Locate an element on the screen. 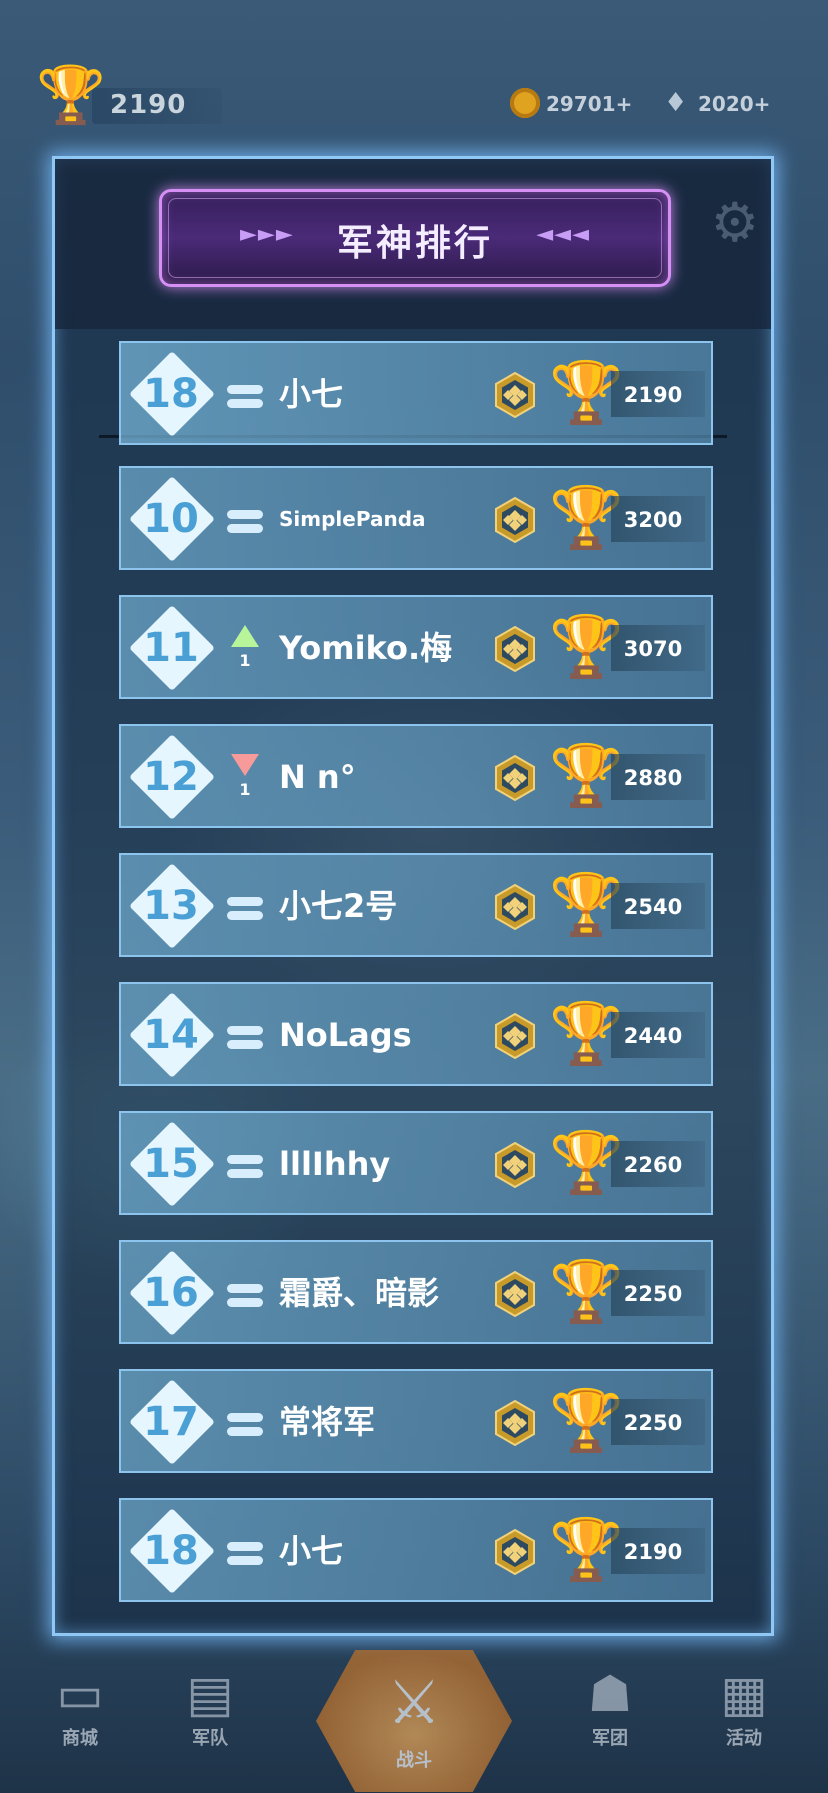  table-row: 18 小七 🏆 2190 is located at coordinates (416, 1550).